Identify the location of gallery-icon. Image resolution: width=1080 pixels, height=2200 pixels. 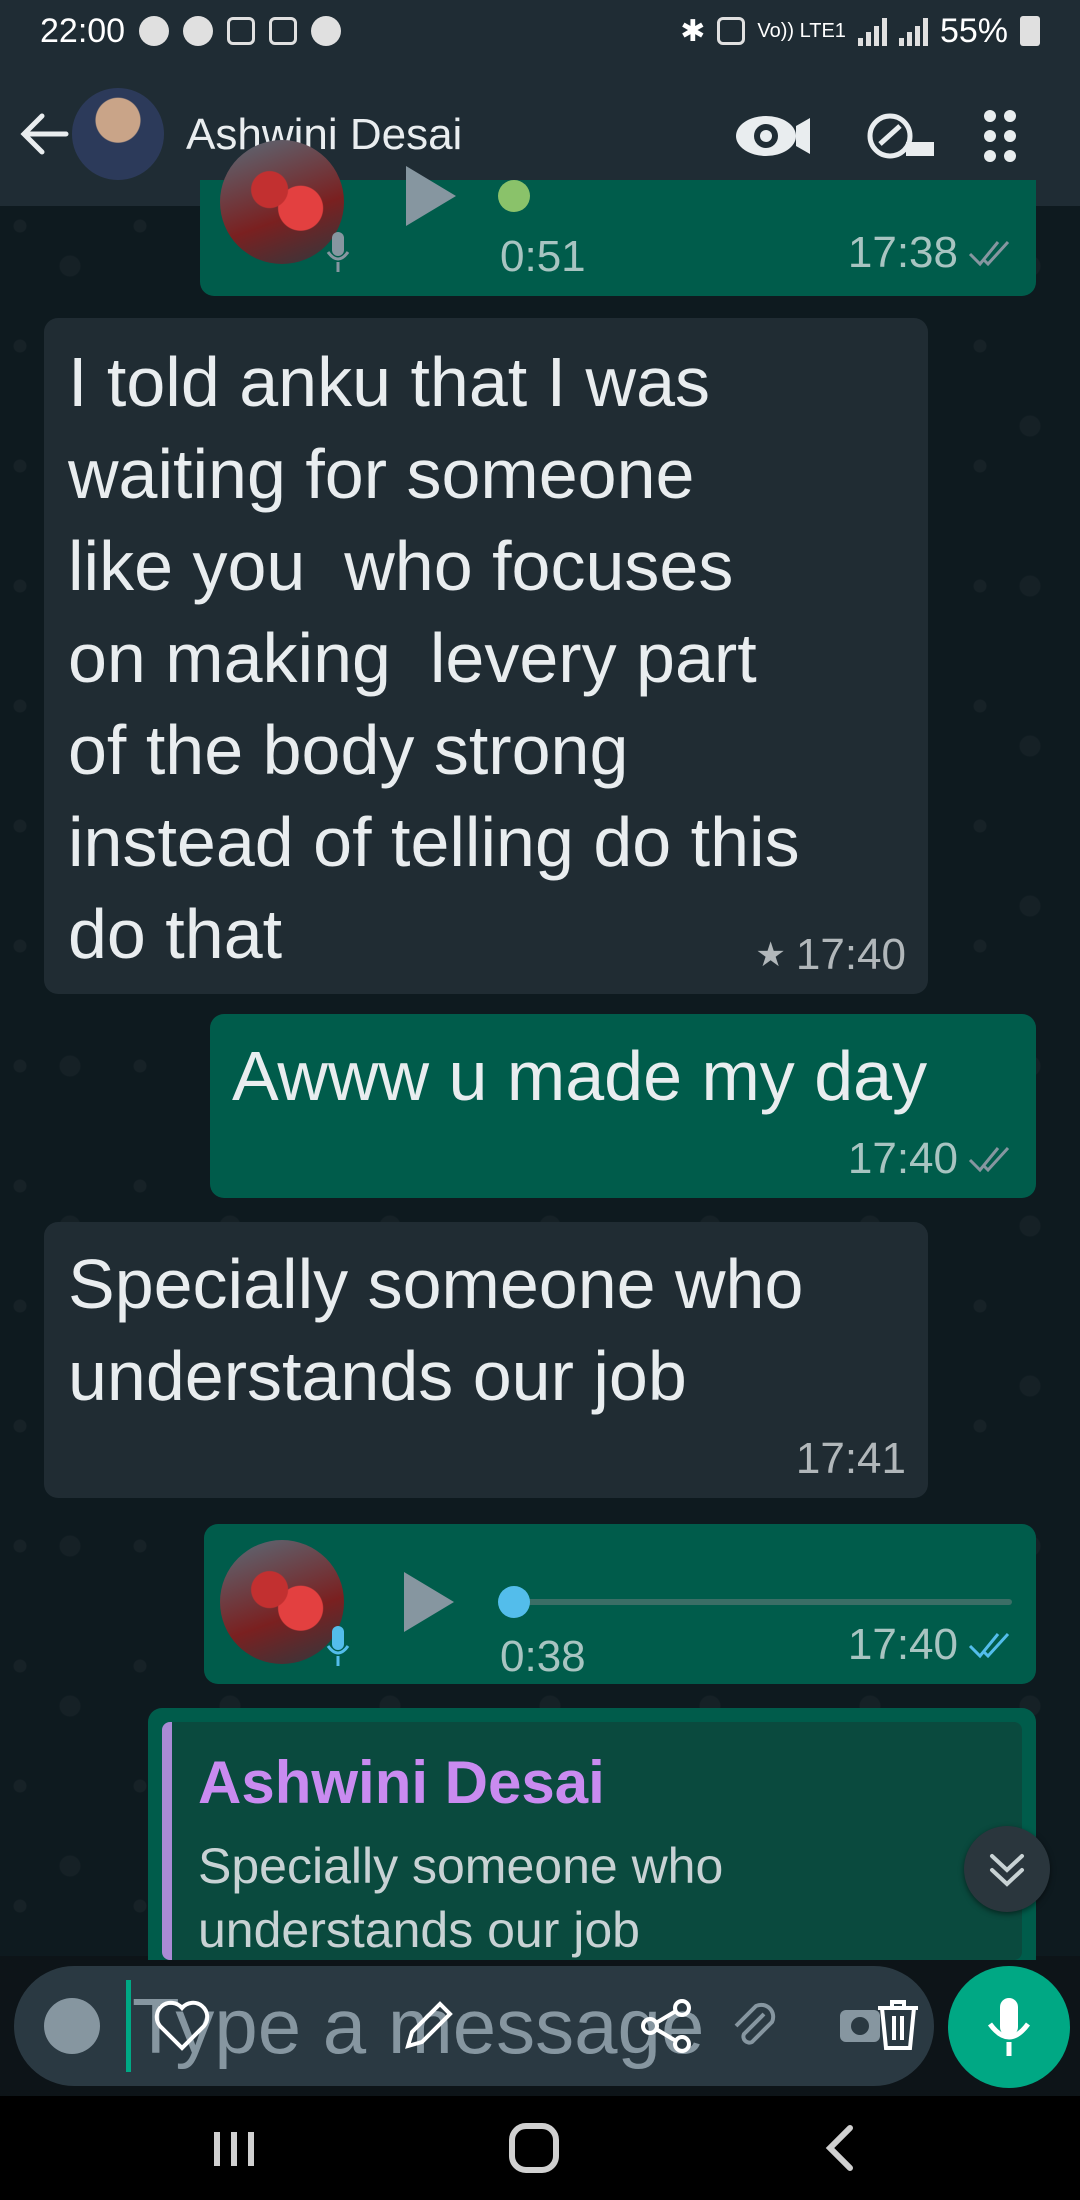
(283, 31).